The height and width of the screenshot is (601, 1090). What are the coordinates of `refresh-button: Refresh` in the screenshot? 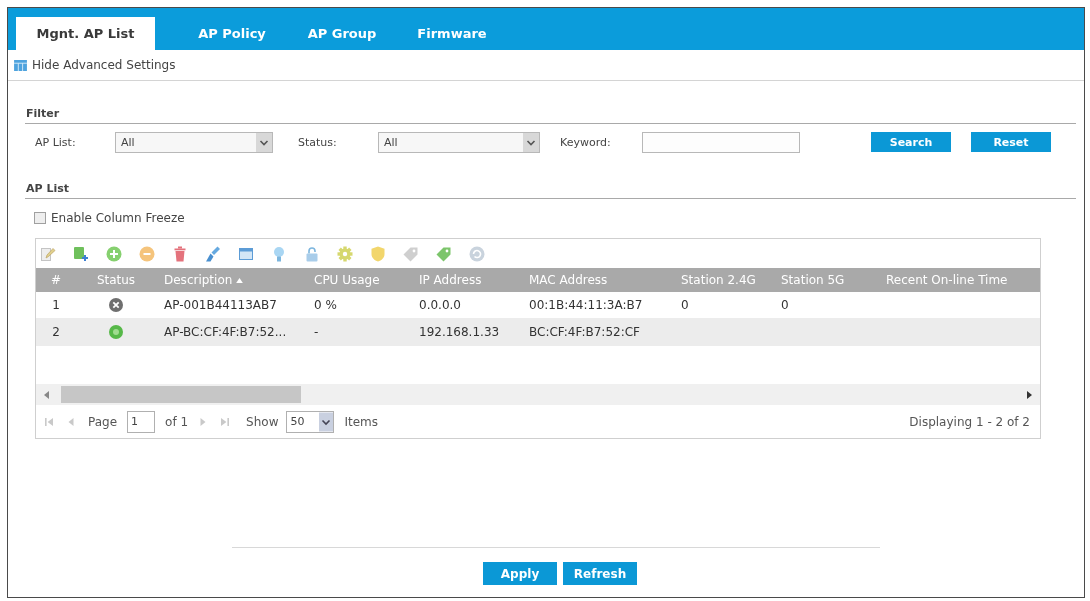 It's located at (600, 573).